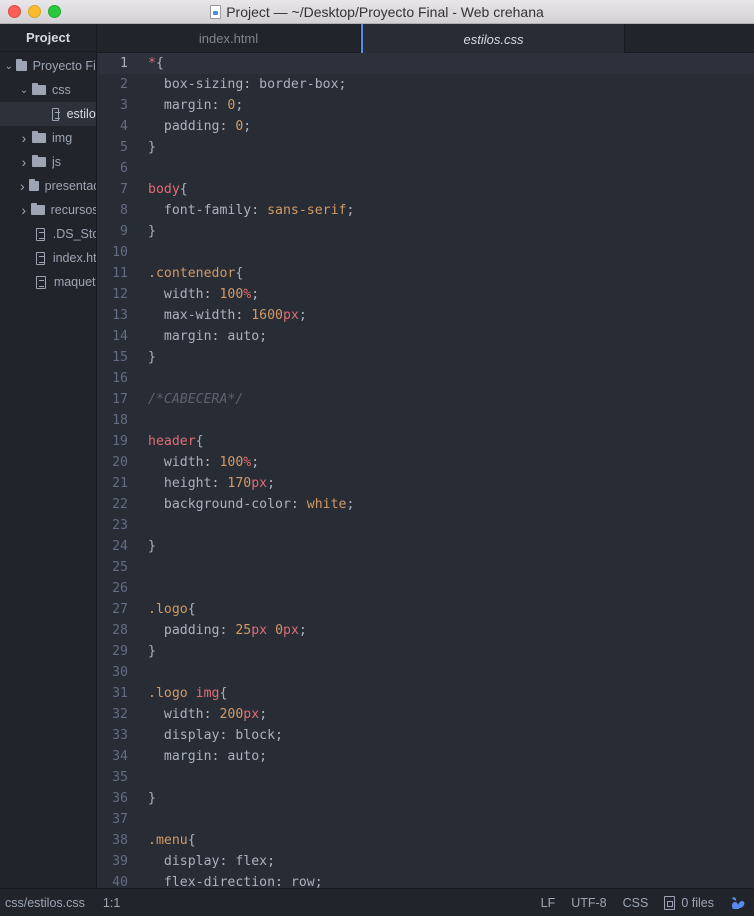  I want to click on status-encoding: UTF-8, so click(588, 903).